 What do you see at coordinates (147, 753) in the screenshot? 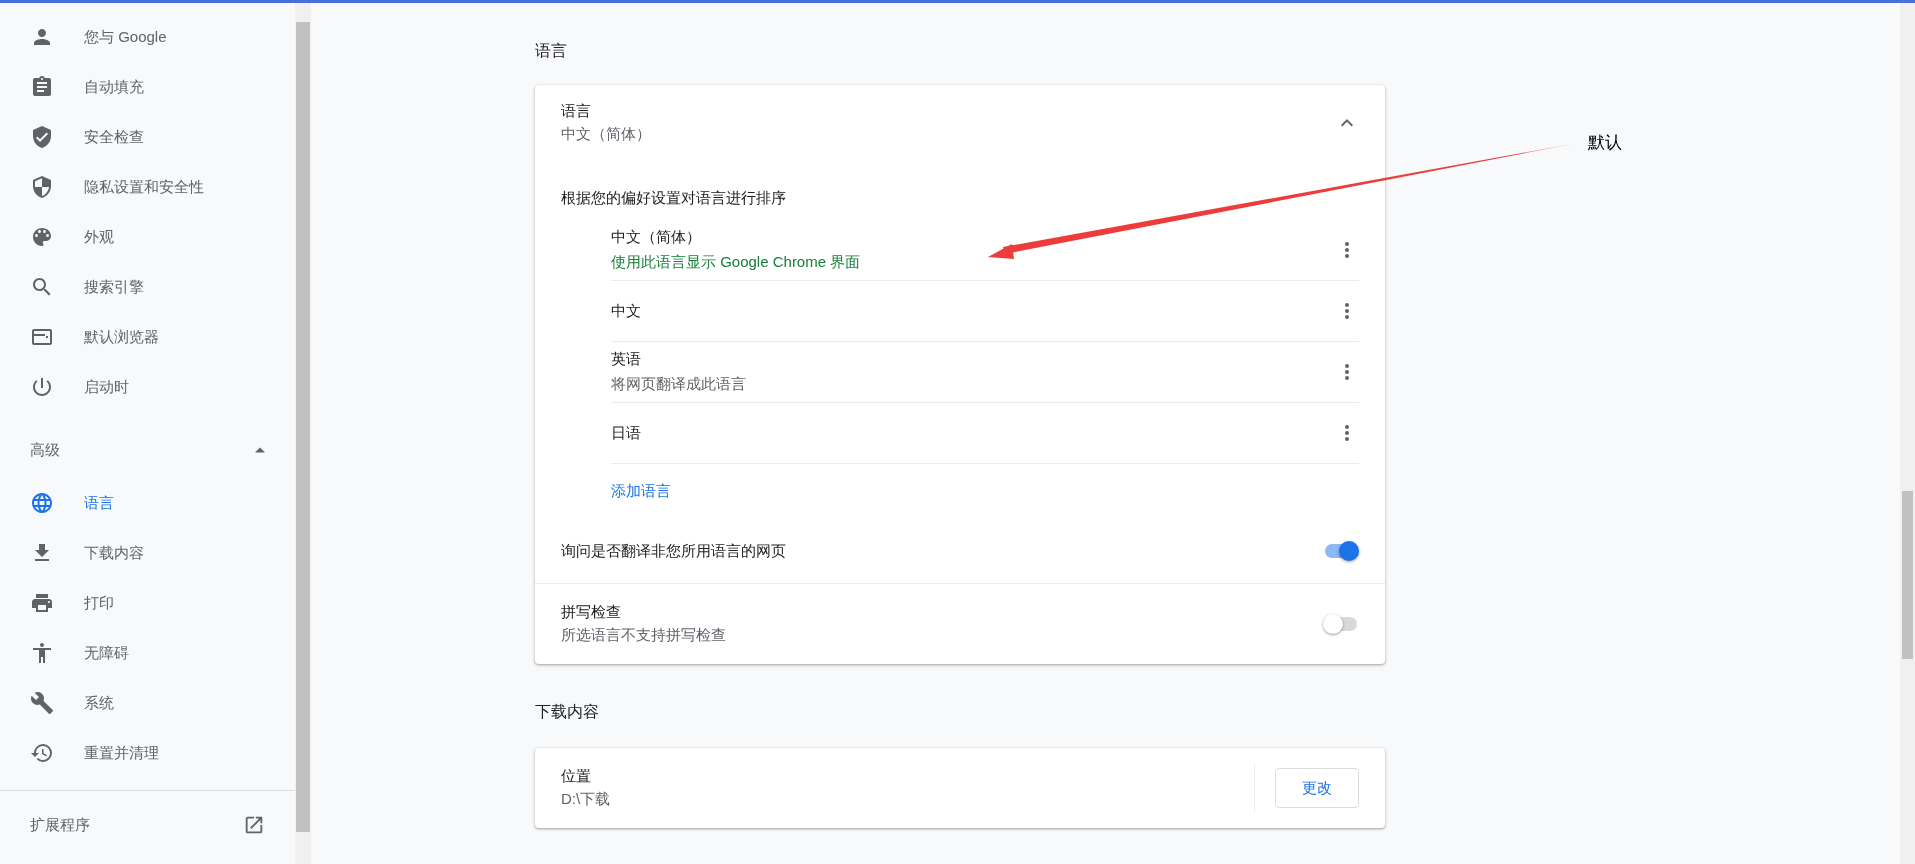
I see `sidebar-item: 重置并清理` at bounding box center [147, 753].